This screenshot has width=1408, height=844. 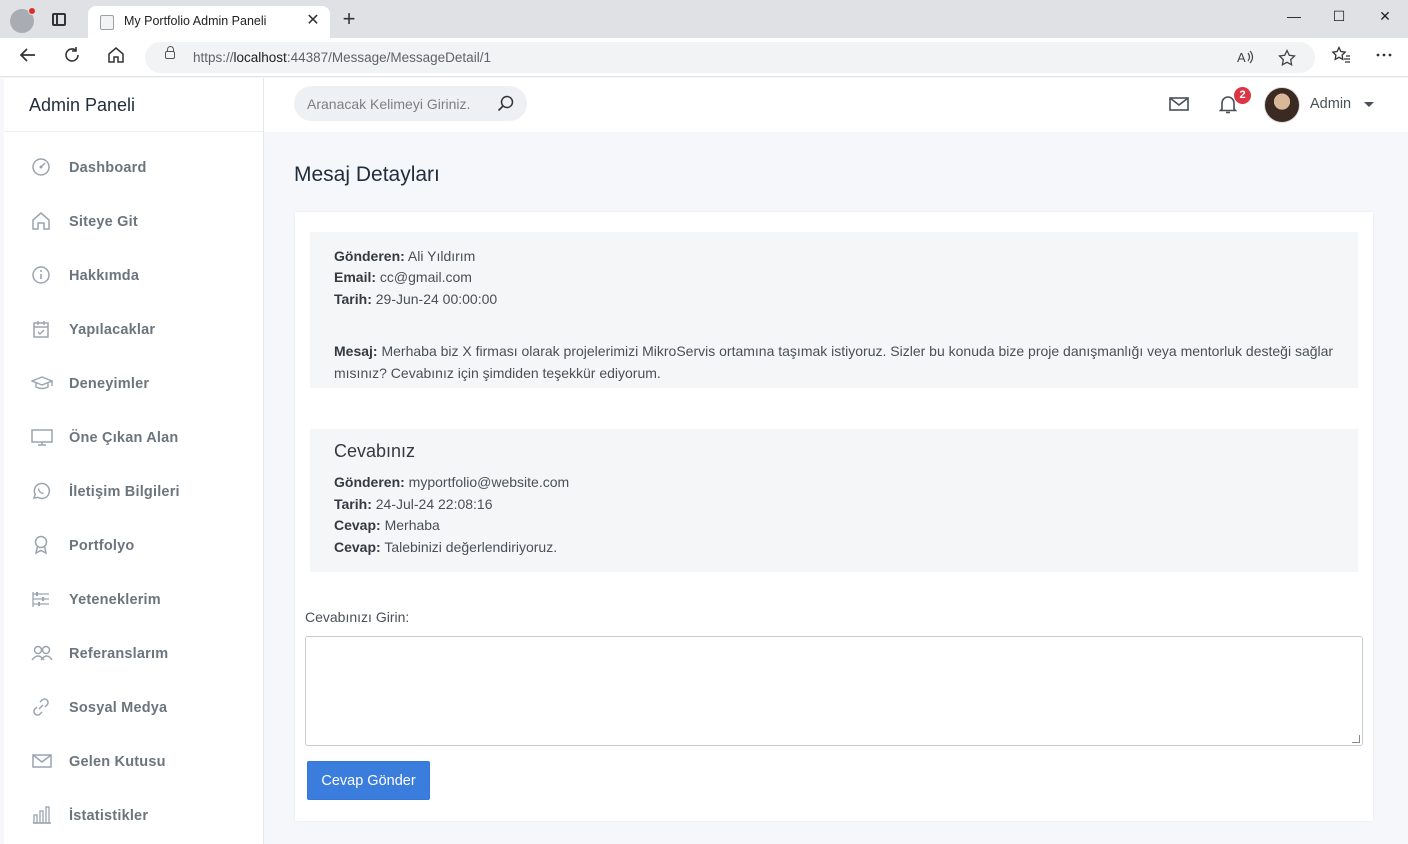 I want to click on more-options-icon, so click(x=1384, y=57).